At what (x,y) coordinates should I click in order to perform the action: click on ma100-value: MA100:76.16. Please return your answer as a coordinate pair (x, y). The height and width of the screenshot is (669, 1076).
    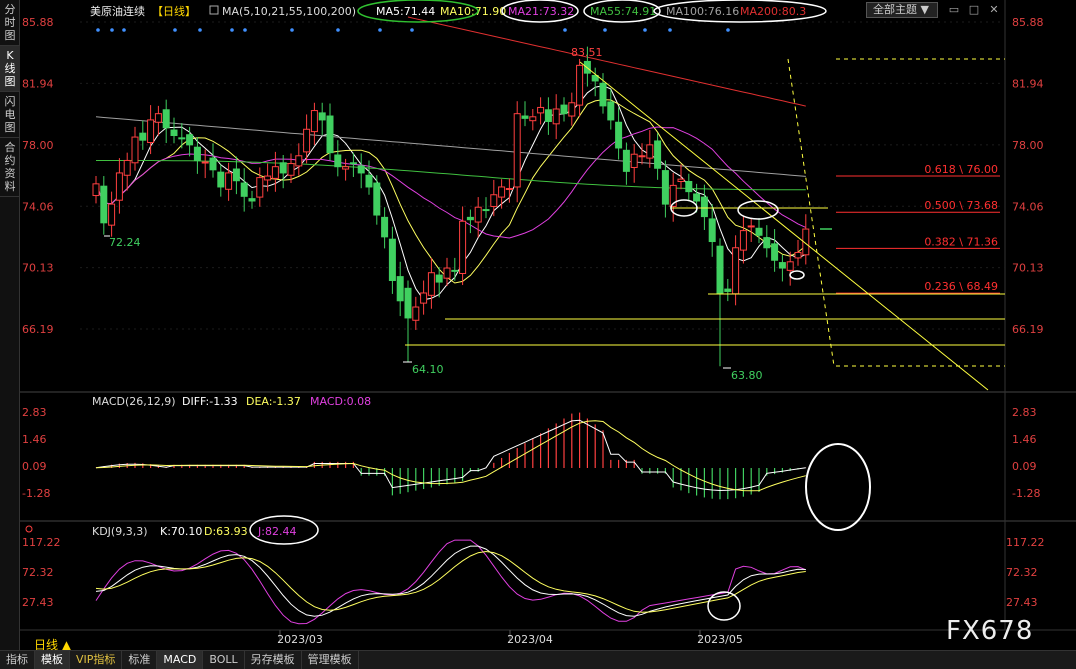
    Looking at the image, I should click on (702, 11).